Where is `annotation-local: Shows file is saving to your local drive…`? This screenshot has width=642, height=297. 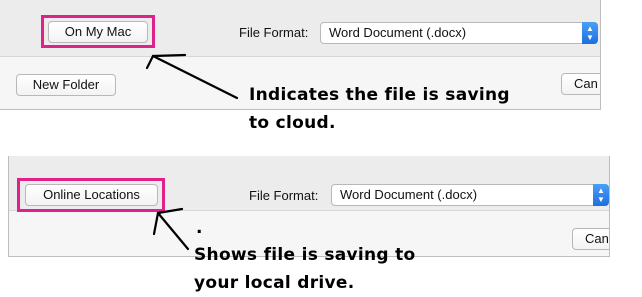
annotation-local: Shows file is saving to your local drive… is located at coordinates (305, 269).